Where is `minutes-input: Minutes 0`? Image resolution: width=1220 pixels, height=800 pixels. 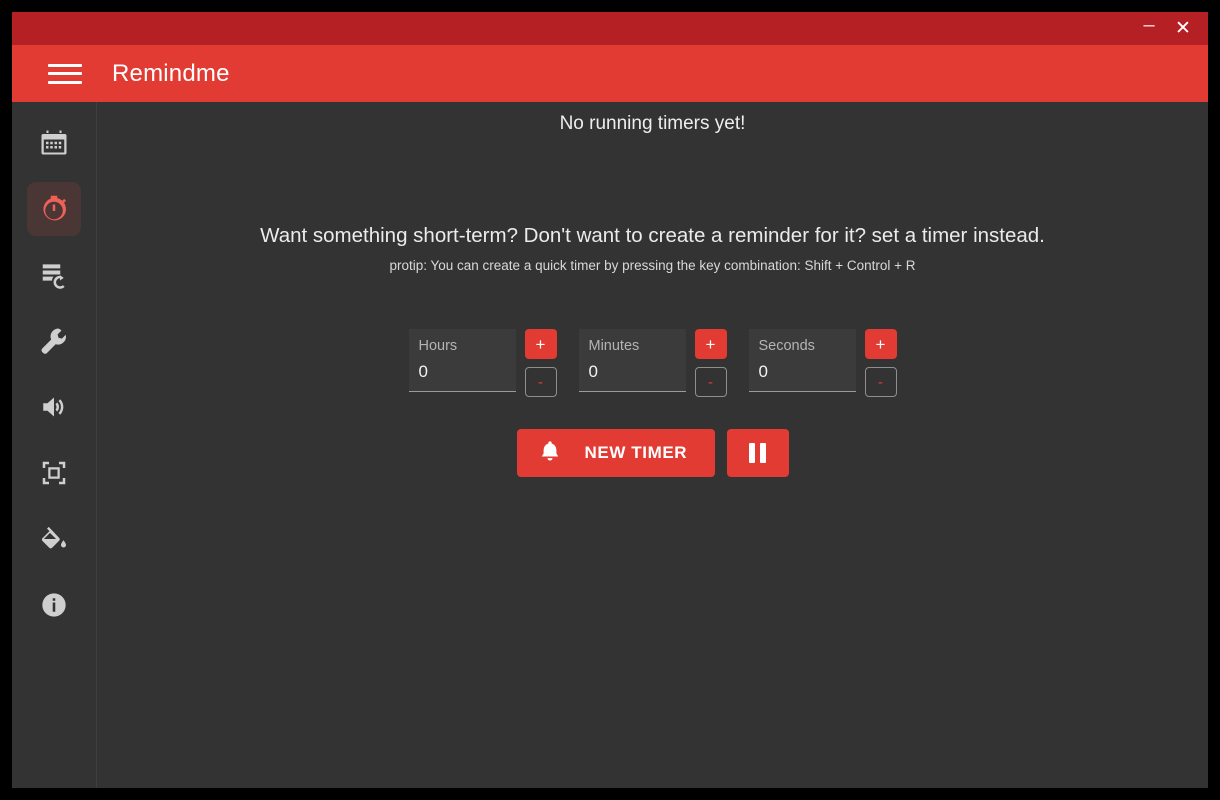
minutes-input: Minutes 0 is located at coordinates (632, 360).